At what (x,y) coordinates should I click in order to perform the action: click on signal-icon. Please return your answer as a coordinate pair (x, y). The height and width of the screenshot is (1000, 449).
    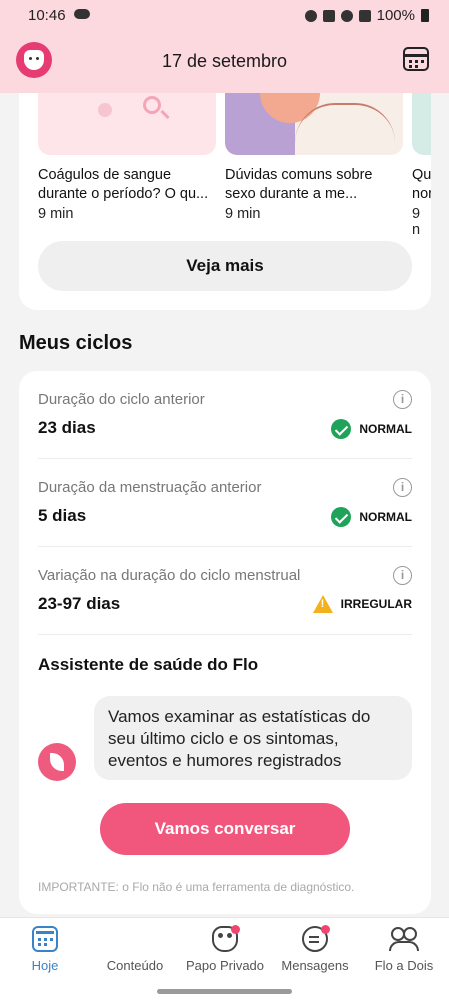
    Looking at the image, I should click on (364, 15).